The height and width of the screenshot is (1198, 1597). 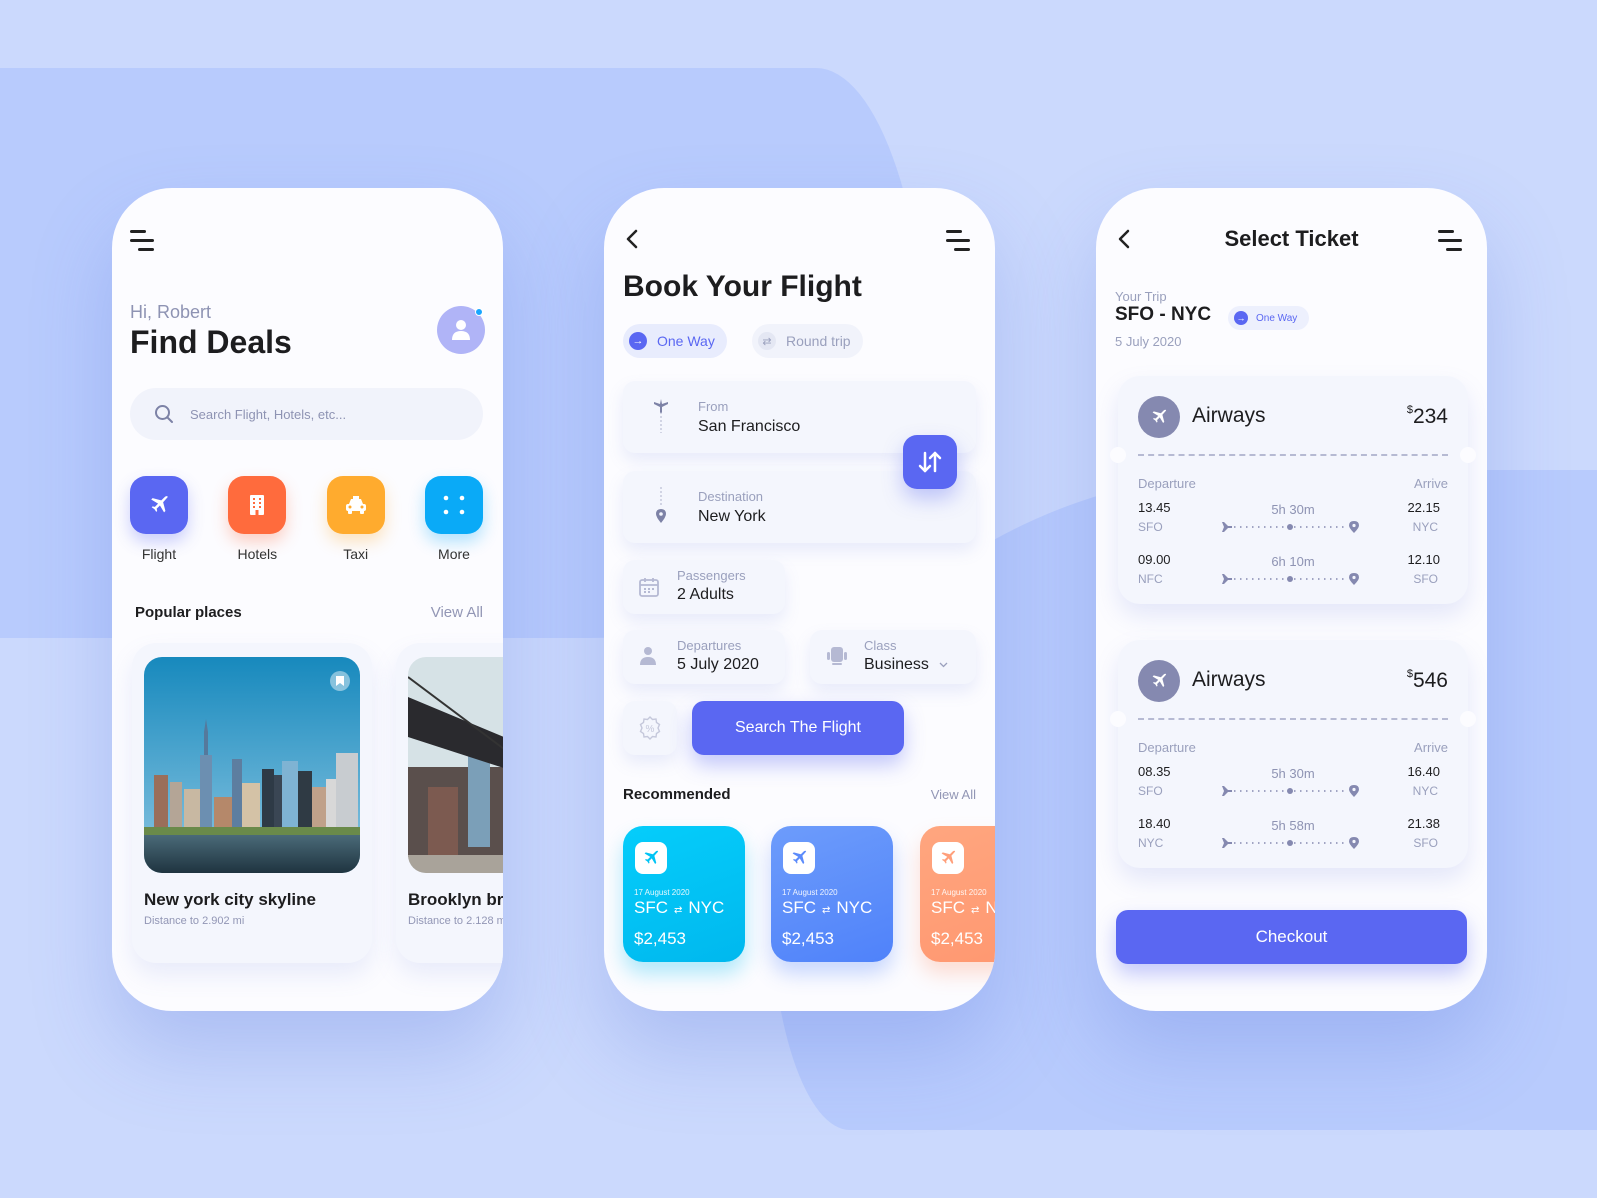 What do you see at coordinates (159, 554) in the screenshot?
I see `category-label: Flight` at bounding box center [159, 554].